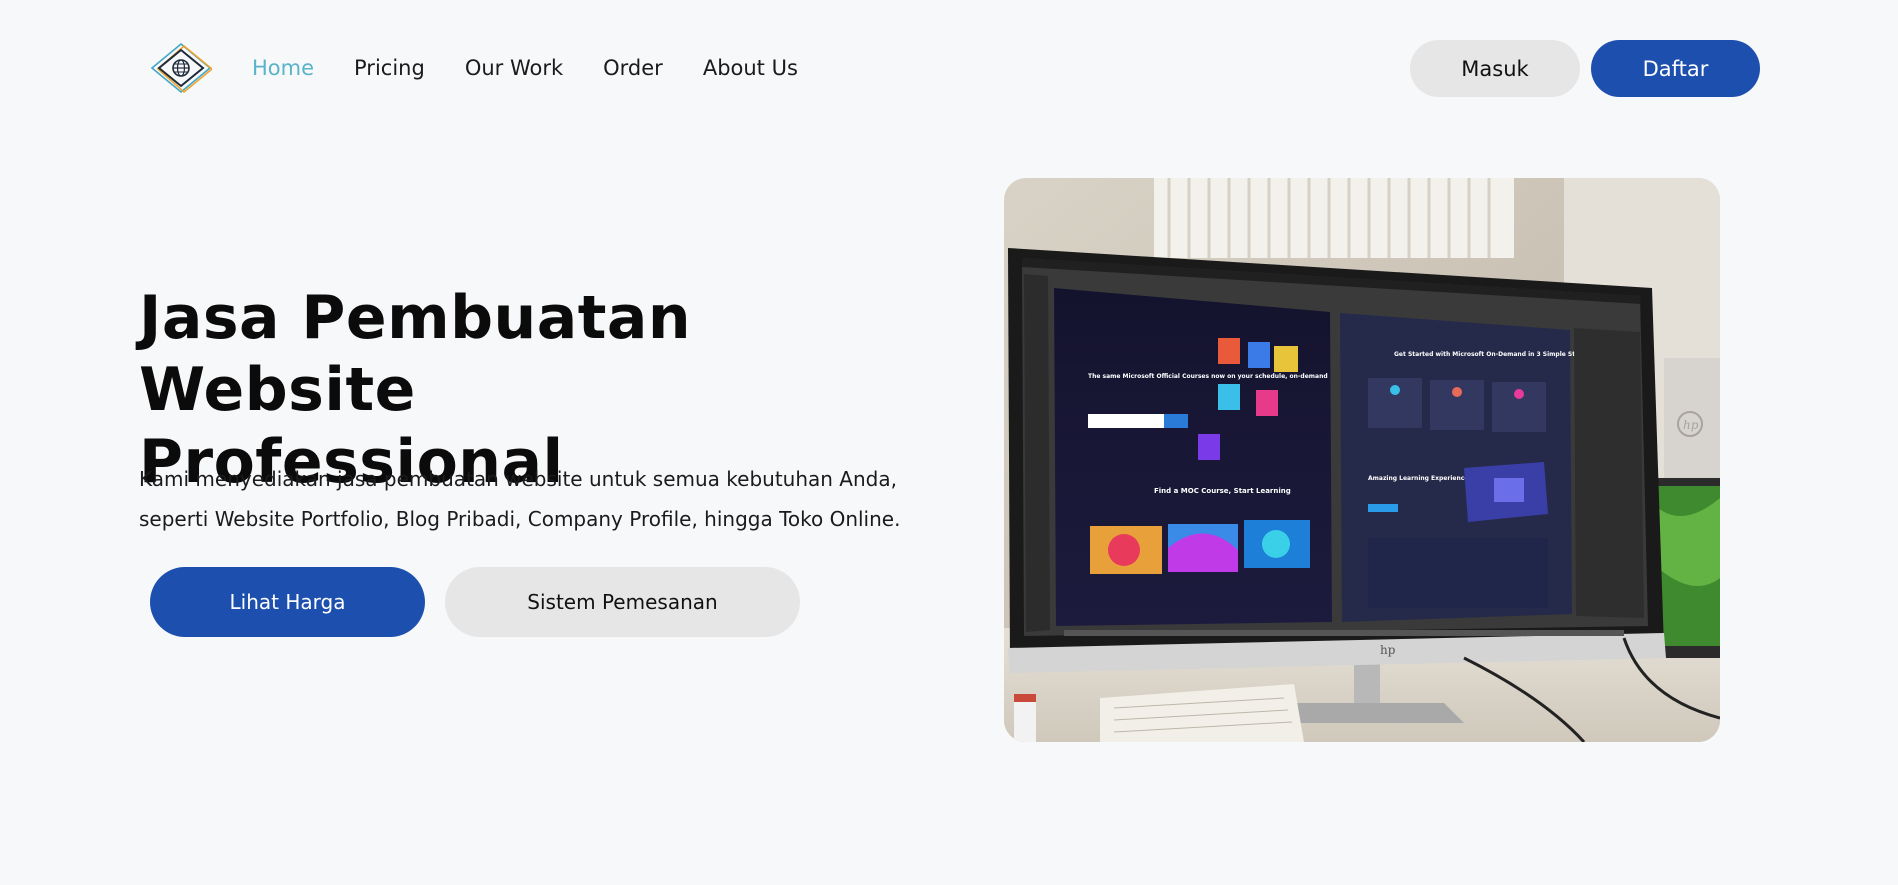 The height and width of the screenshot is (885, 1898). Describe the element at coordinates (283, 68) in the screenshot. I see `nav-link-home: Home` at that location.